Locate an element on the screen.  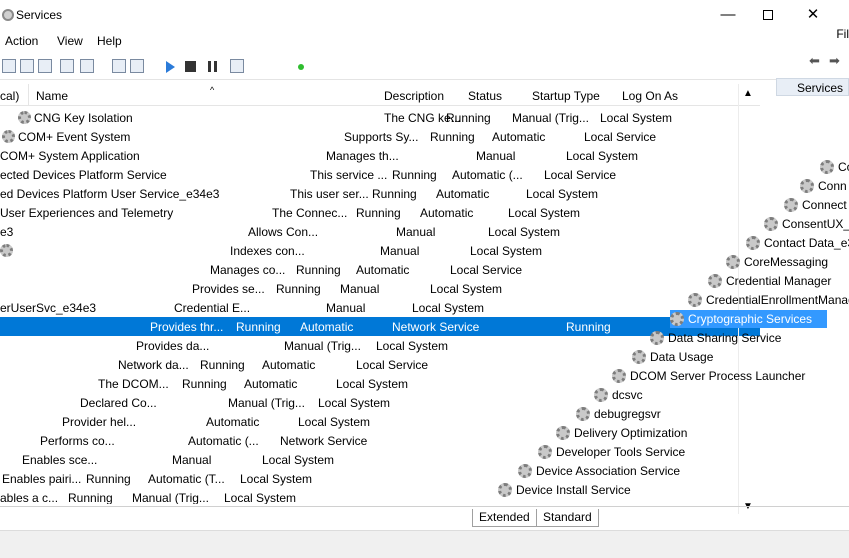
maximize-button is located at coordinates (768, 15).